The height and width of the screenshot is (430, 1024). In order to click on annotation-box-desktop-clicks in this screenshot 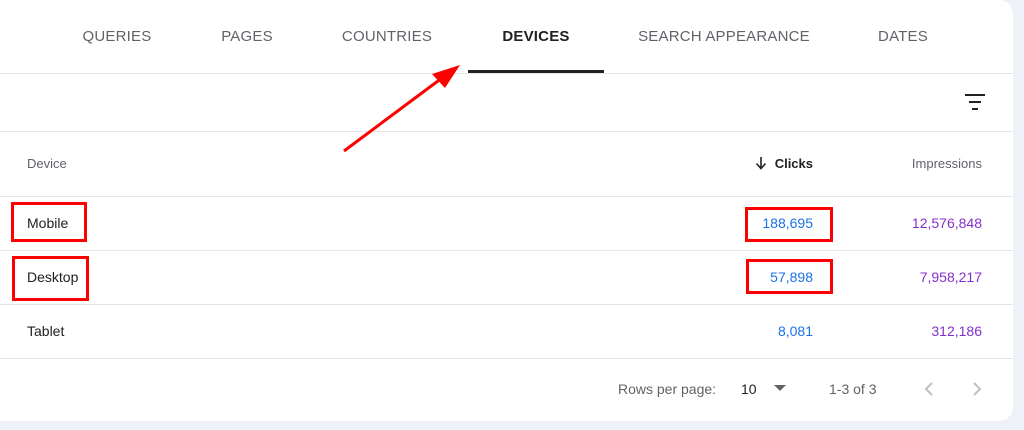, I will do `click(789, 276)`.